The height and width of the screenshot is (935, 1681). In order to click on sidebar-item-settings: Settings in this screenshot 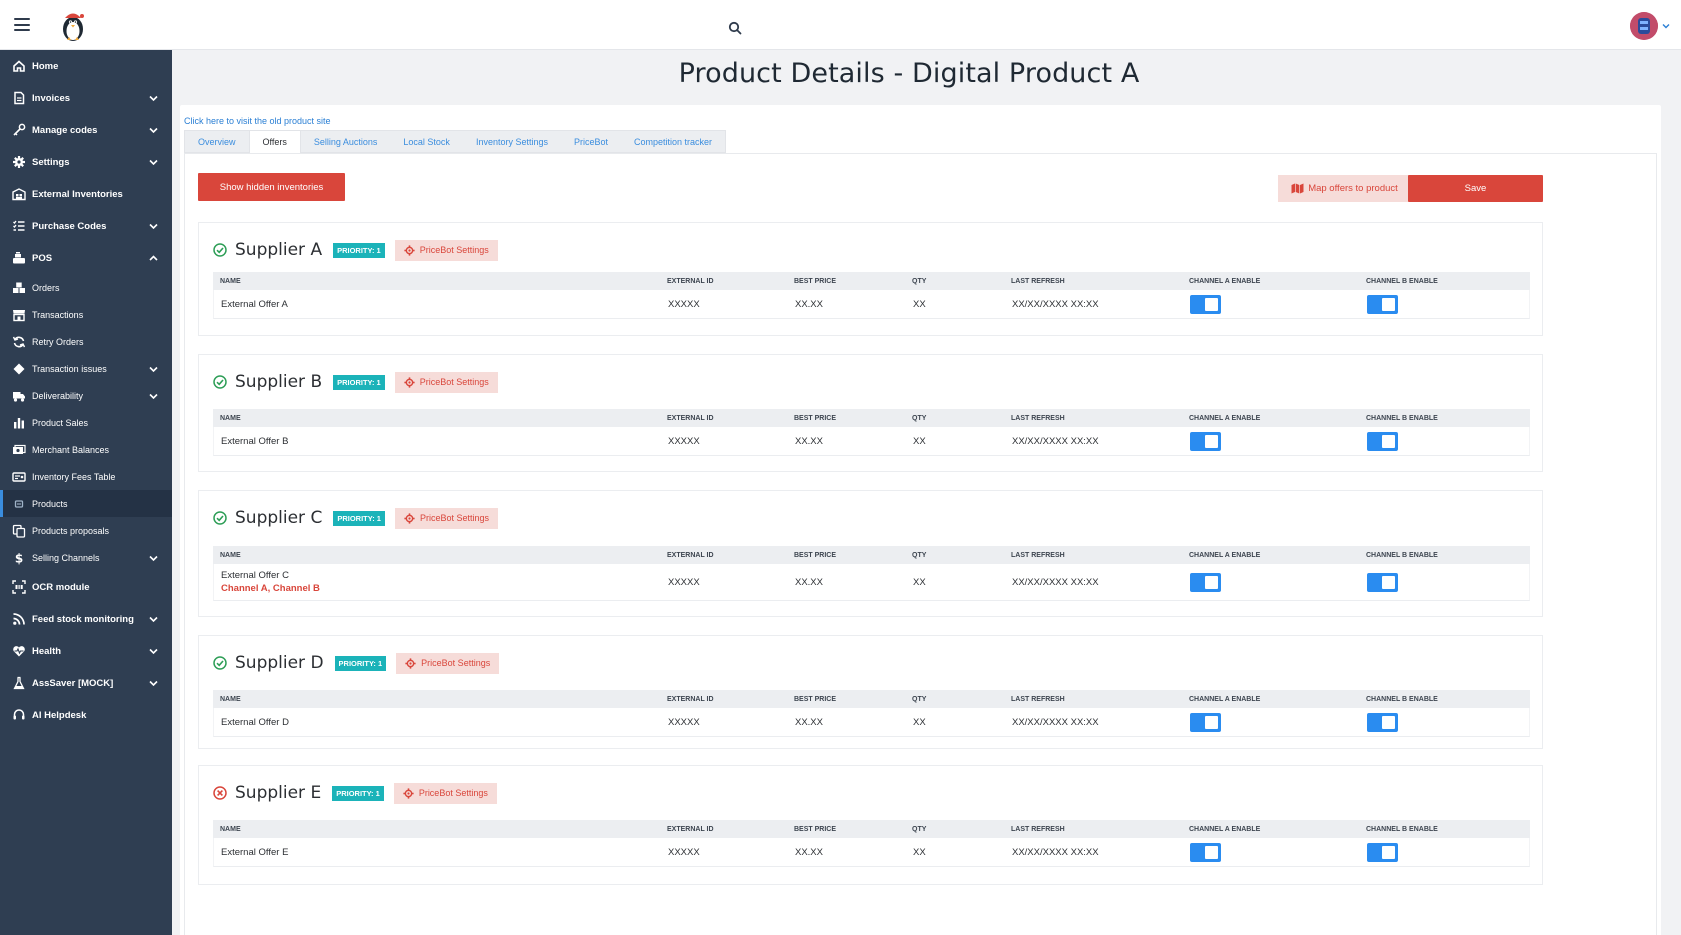, I will do `click(86, 162)`.